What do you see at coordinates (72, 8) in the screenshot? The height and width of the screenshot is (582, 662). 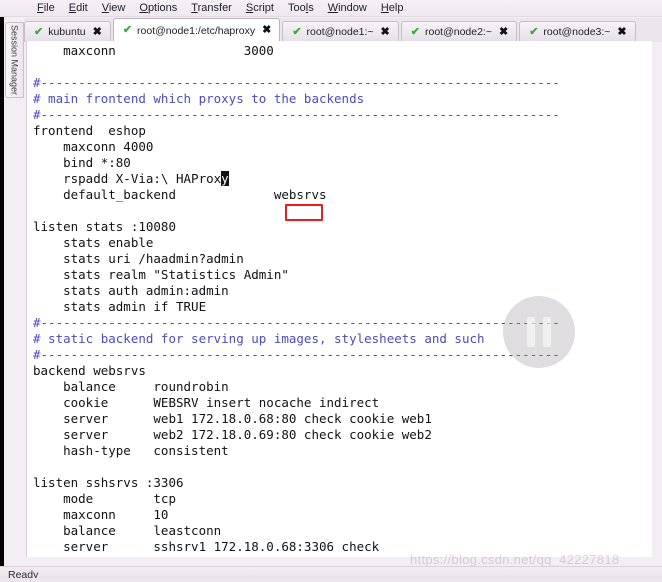 I see `menu-mnemonic: E` at bounding box center [72, 8].